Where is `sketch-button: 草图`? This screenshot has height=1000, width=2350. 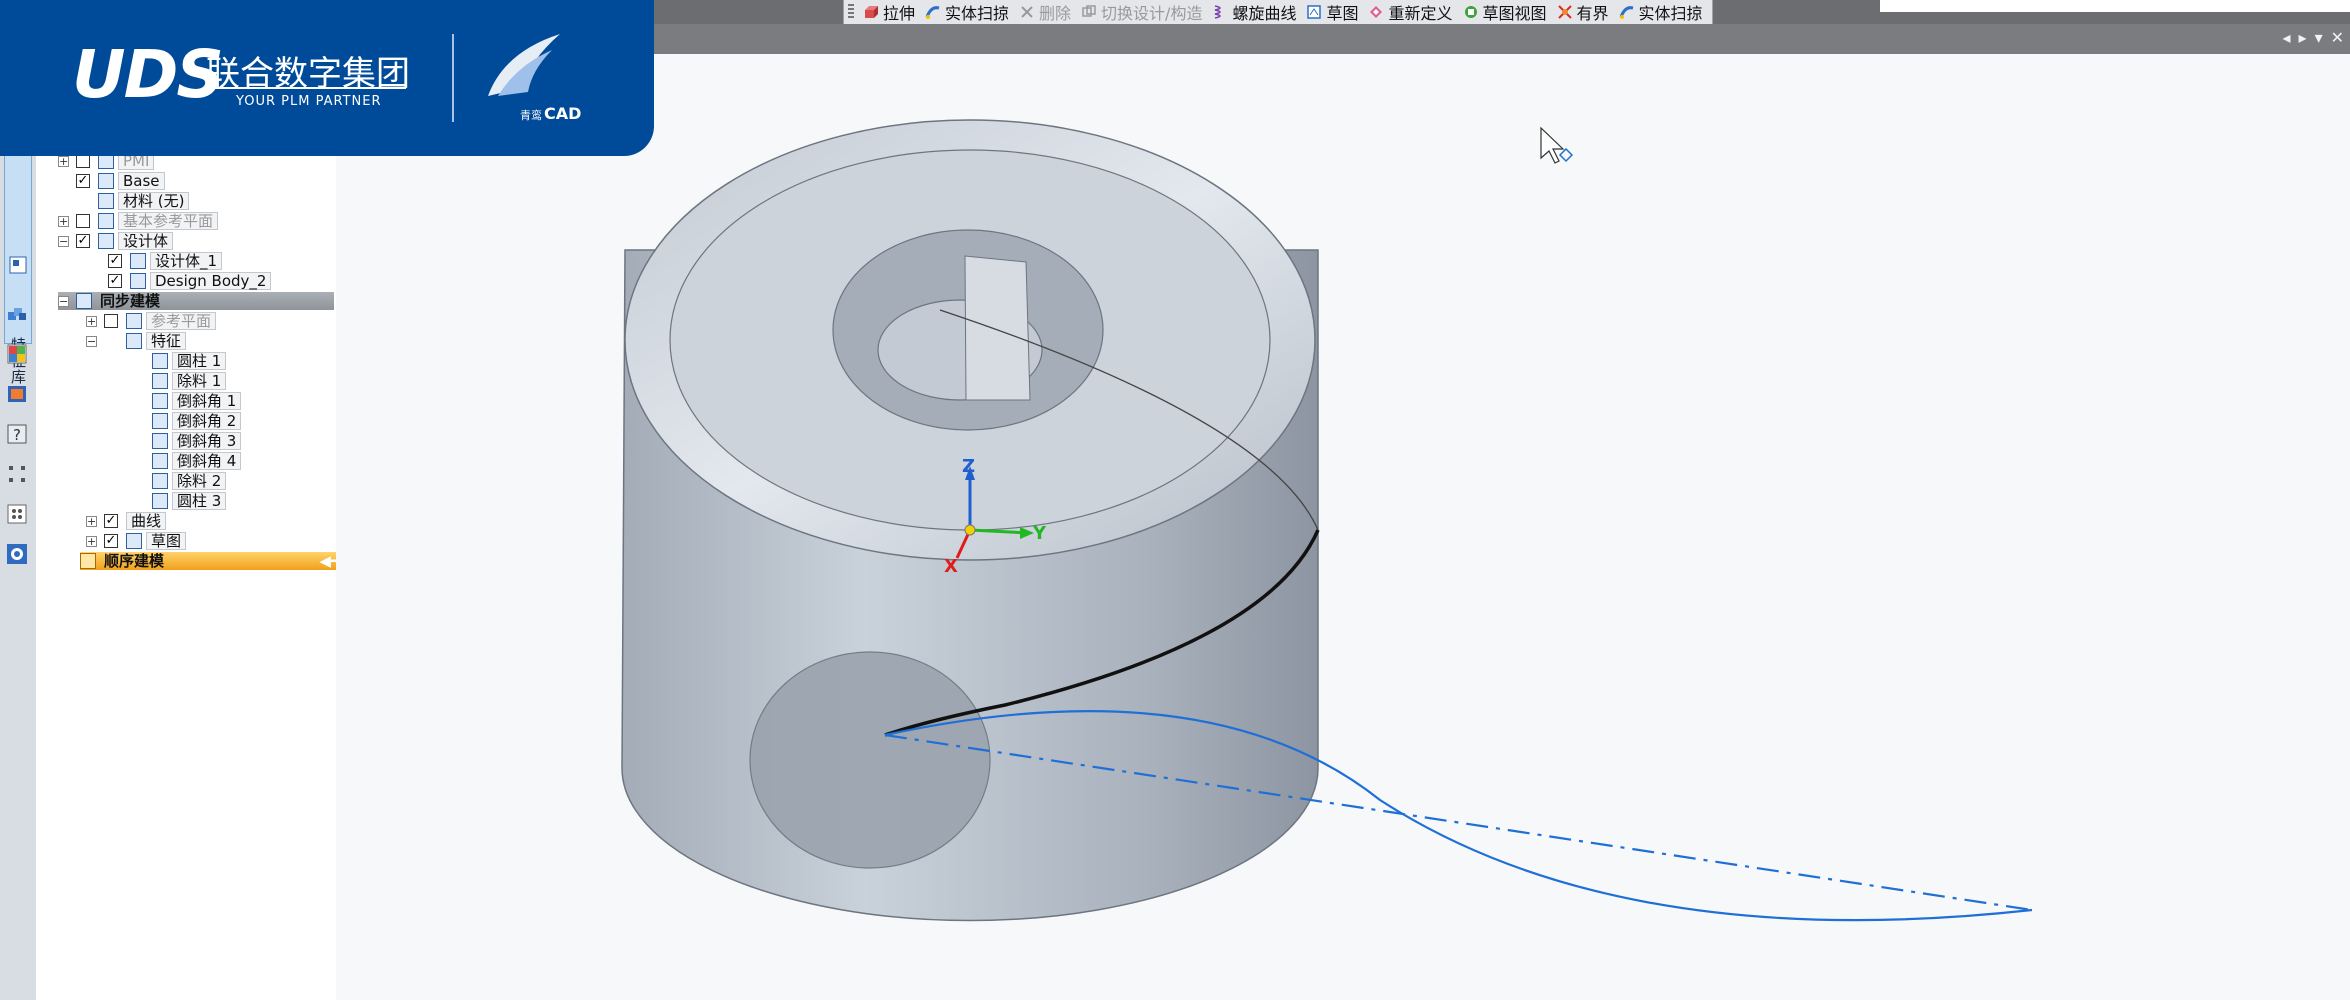
sketch-button: 草图 is located at coordinates (1332, 12).